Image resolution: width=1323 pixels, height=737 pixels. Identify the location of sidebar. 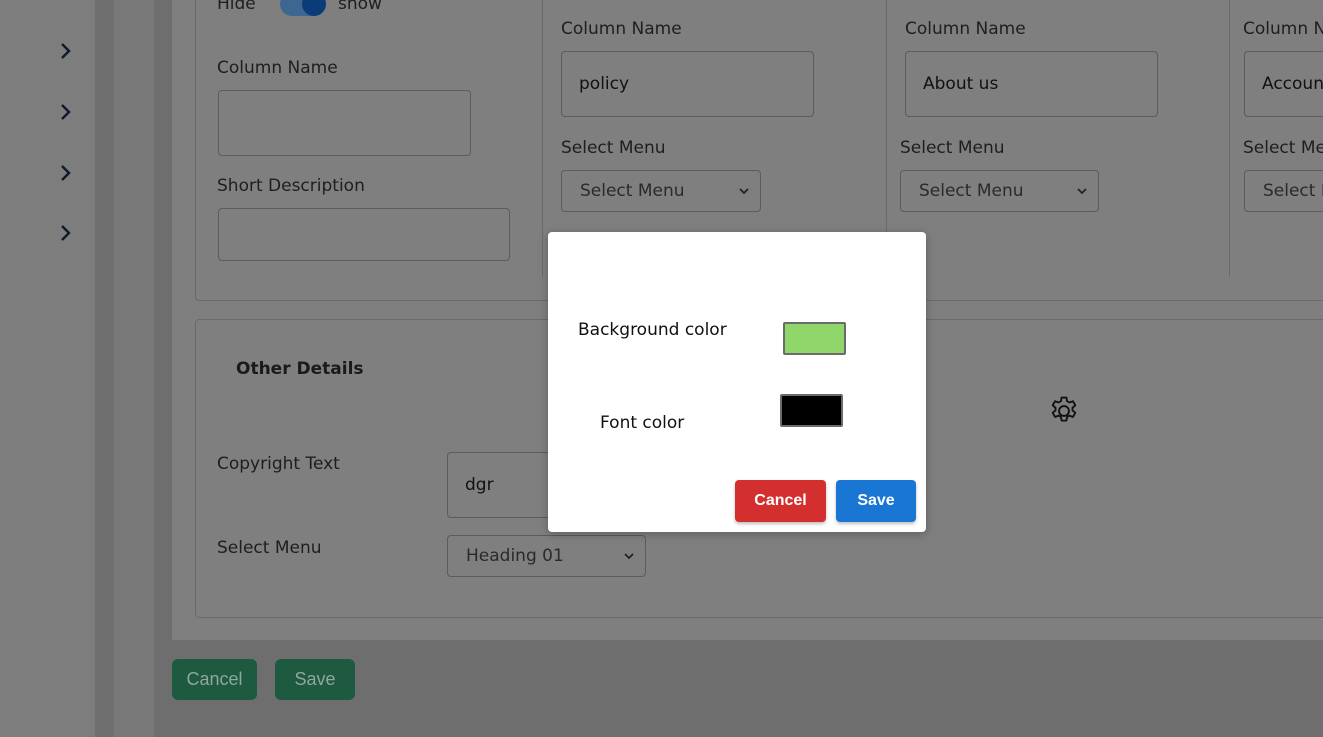
(47, 368).